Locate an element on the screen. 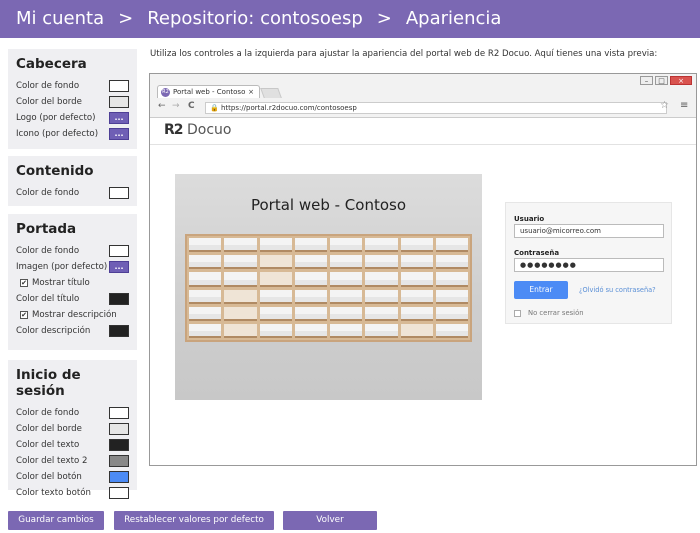  tab-close-icon: × is located at coordinates (251, 92).